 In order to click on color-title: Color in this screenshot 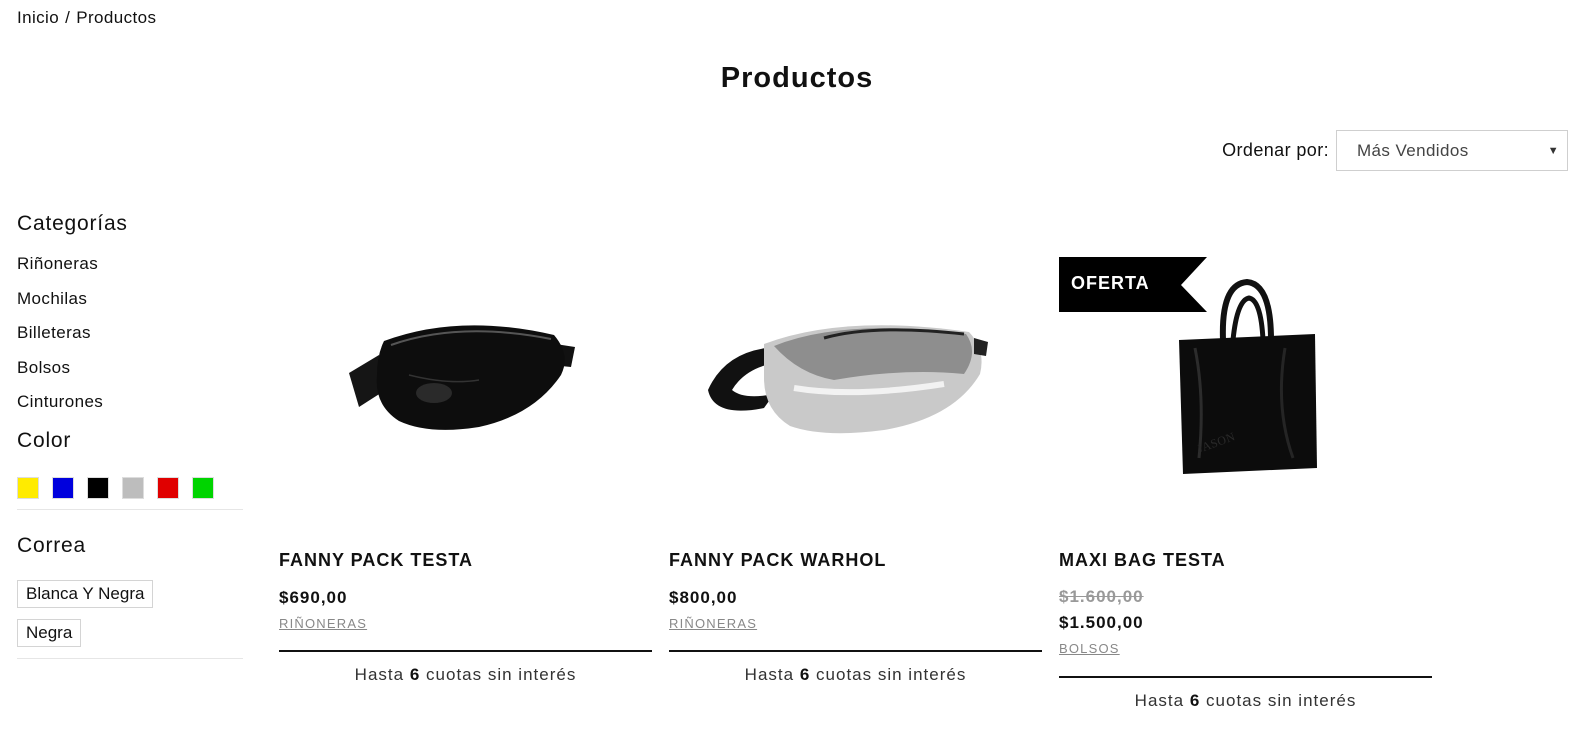, I will do `click(44, 440)`.